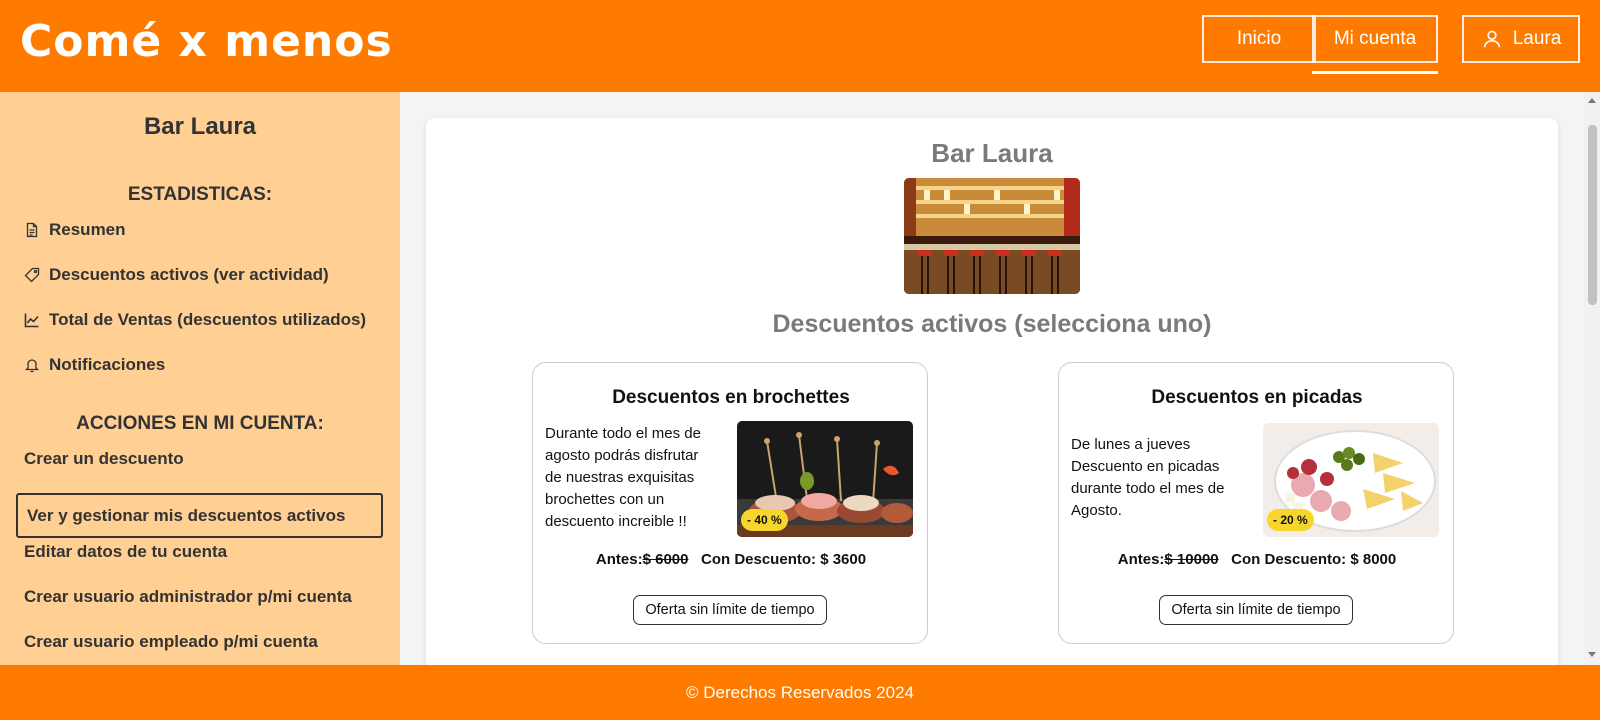 This screenshot has width=1600, height=720. Describe the element at coordinates (992, 324) in the screenshot. I see `active-discounts-heading: Descuentos activos (selecciona uno)` at that location.